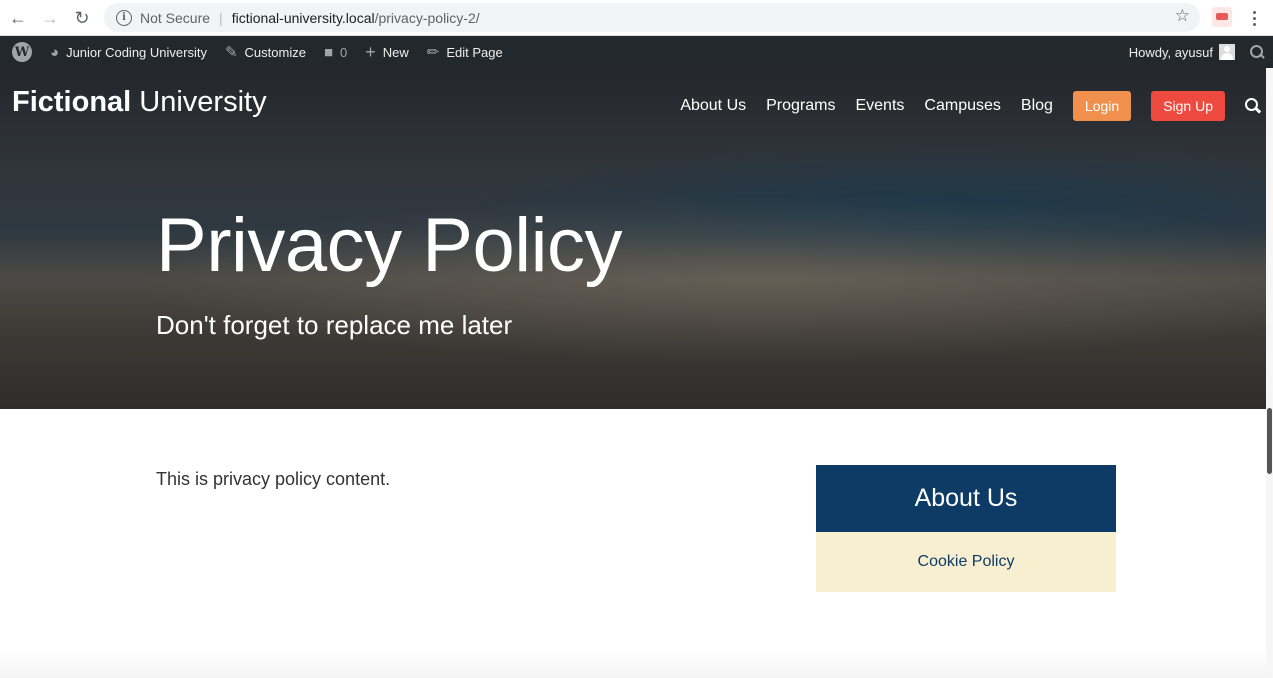 Image resolution: width=1273 pixels, height=678 pixels. What do you see at coordinates (427, 17) in the screenshot?
I see `url-path: /privacy-policy-2/` at bounding box center [427, 17].